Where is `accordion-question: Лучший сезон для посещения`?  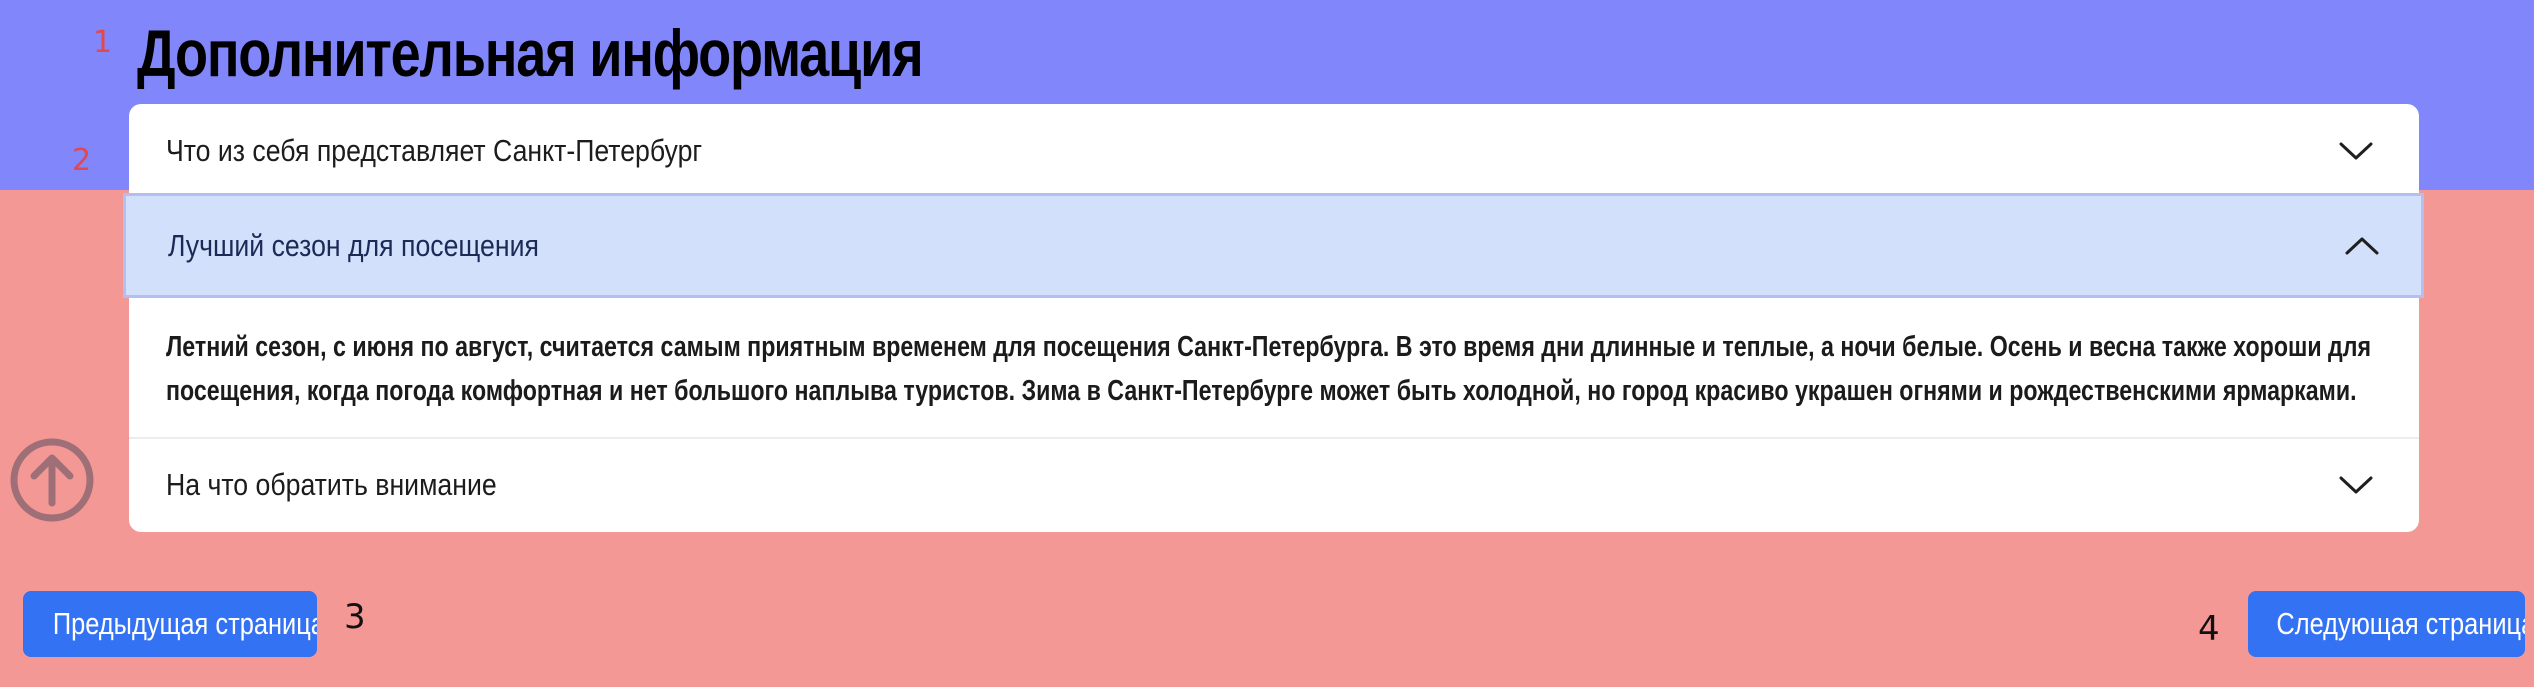 accordion-question: Лучший сезон для посещения is located at coordinates (353, 245).